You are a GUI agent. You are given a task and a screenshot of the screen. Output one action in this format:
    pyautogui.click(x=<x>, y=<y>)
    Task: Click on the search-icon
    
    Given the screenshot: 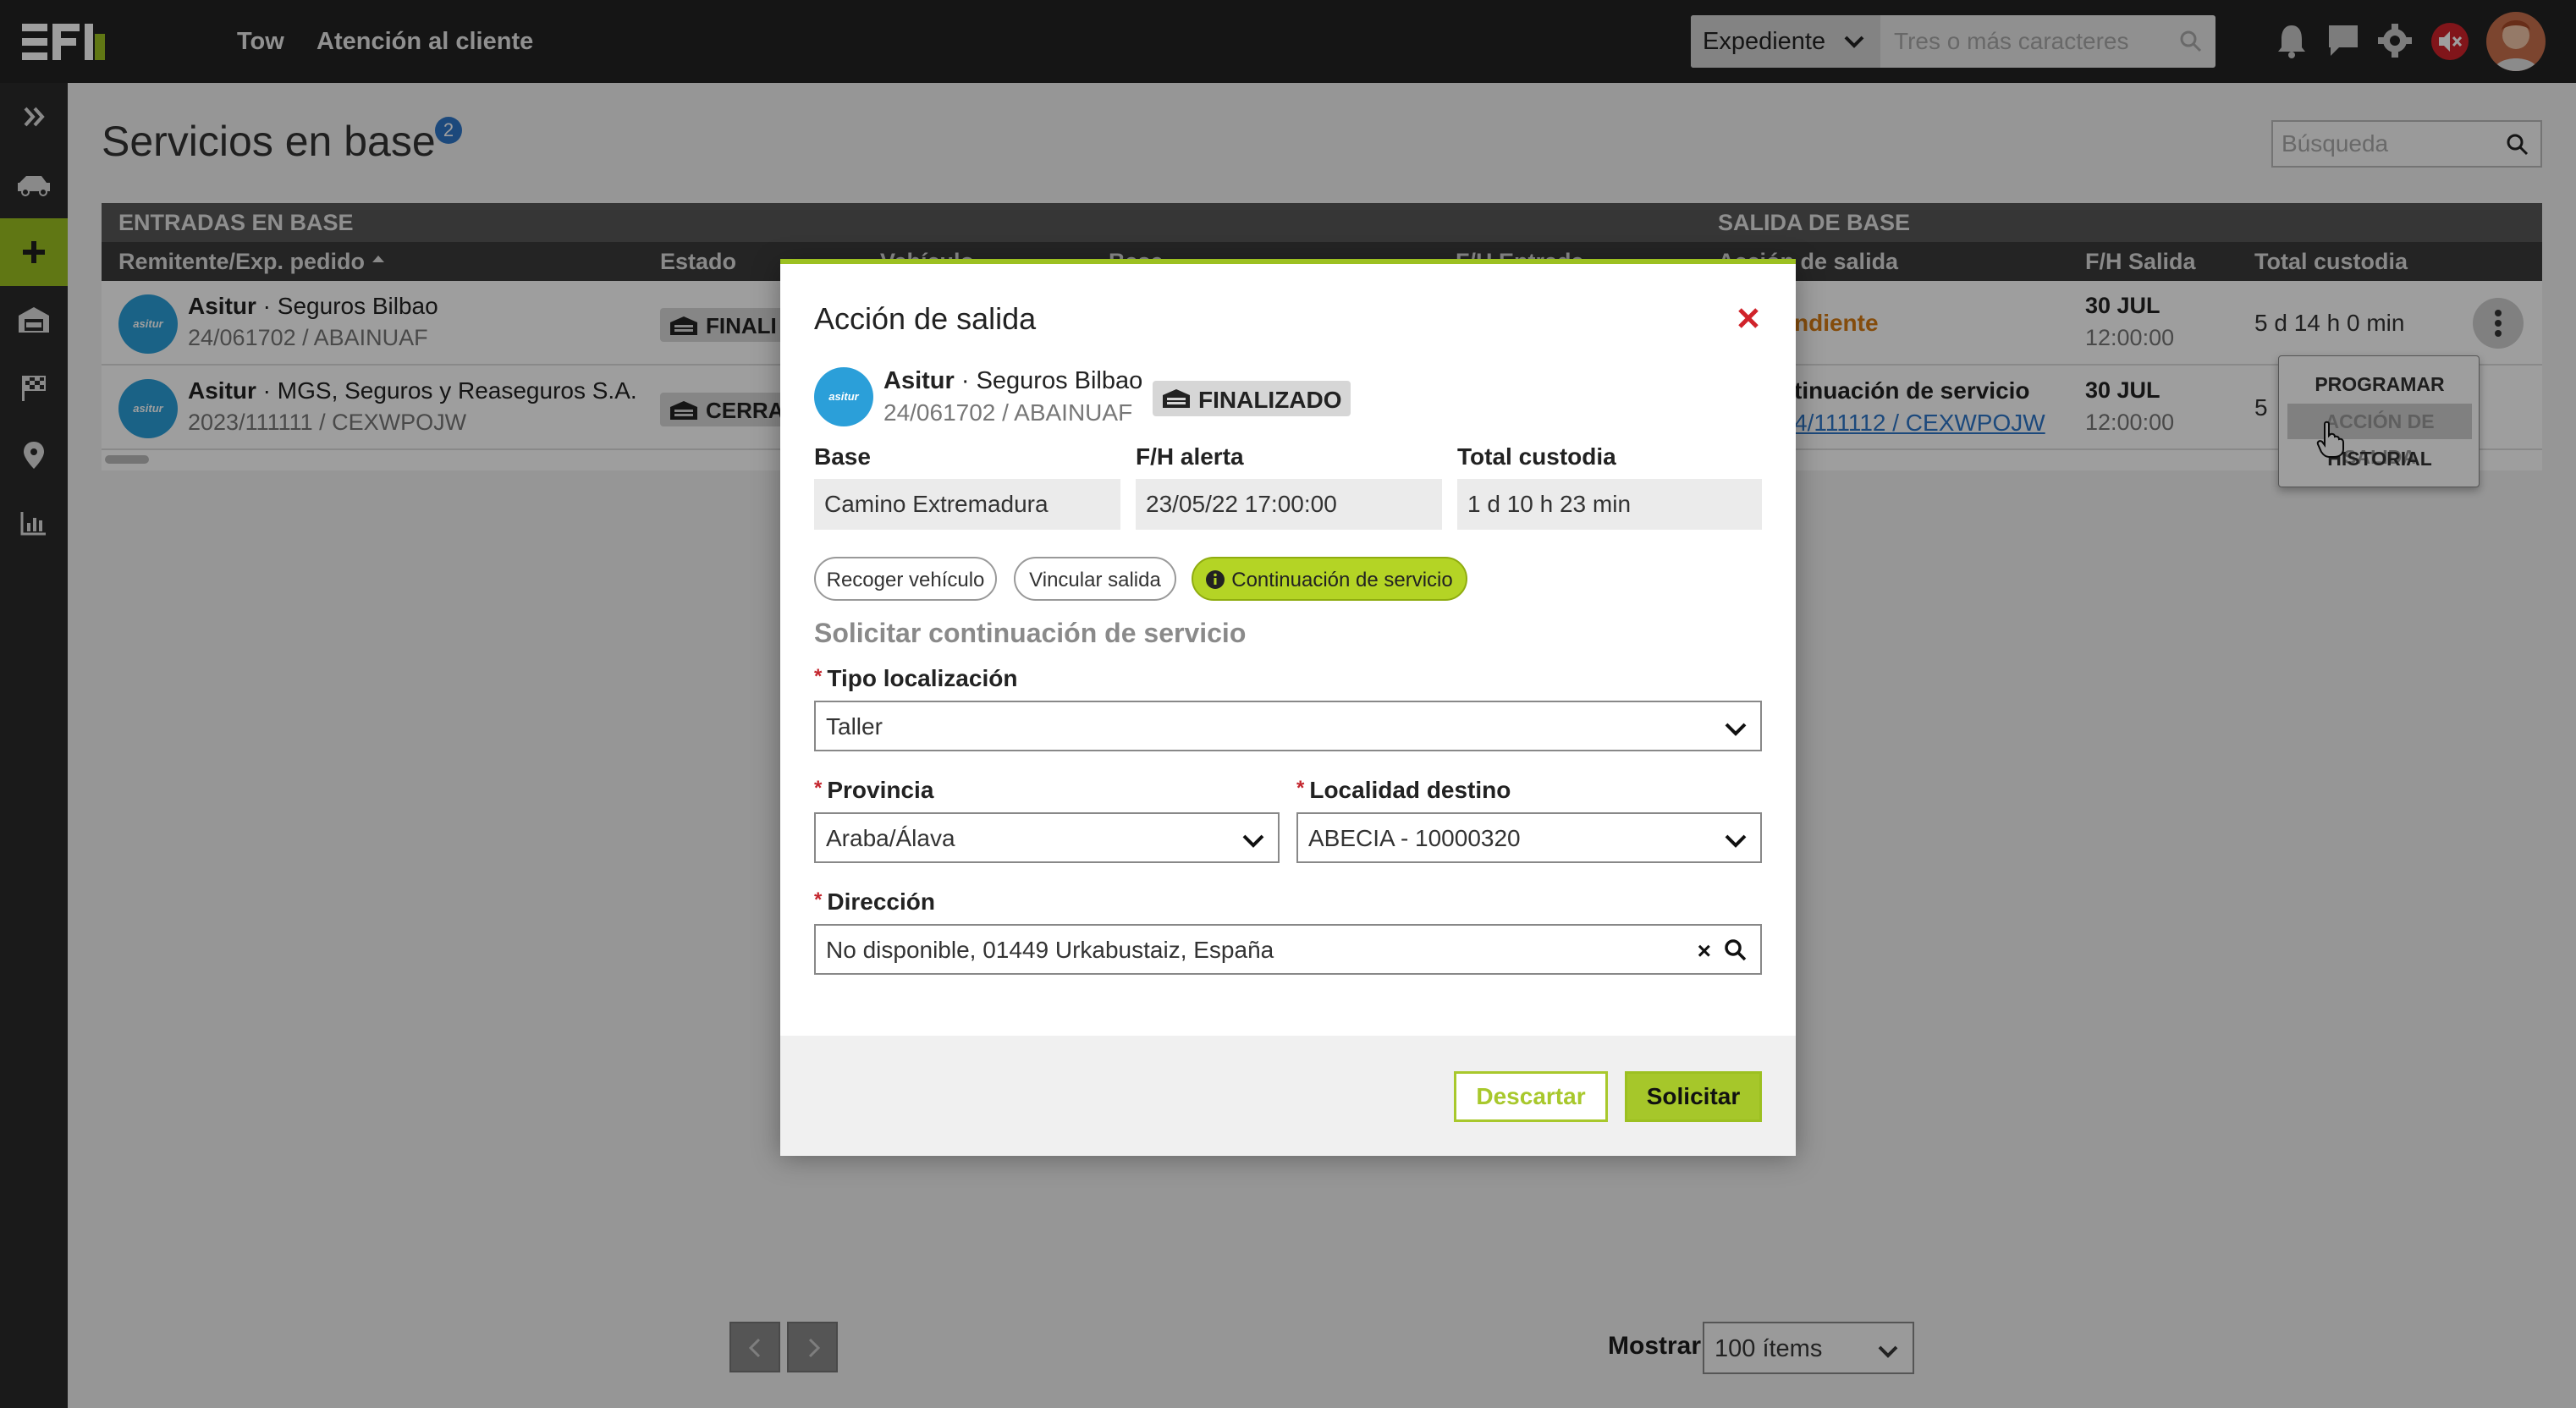 What is the action you would take?
    pyautogui.click(x=1735, y=951)
    